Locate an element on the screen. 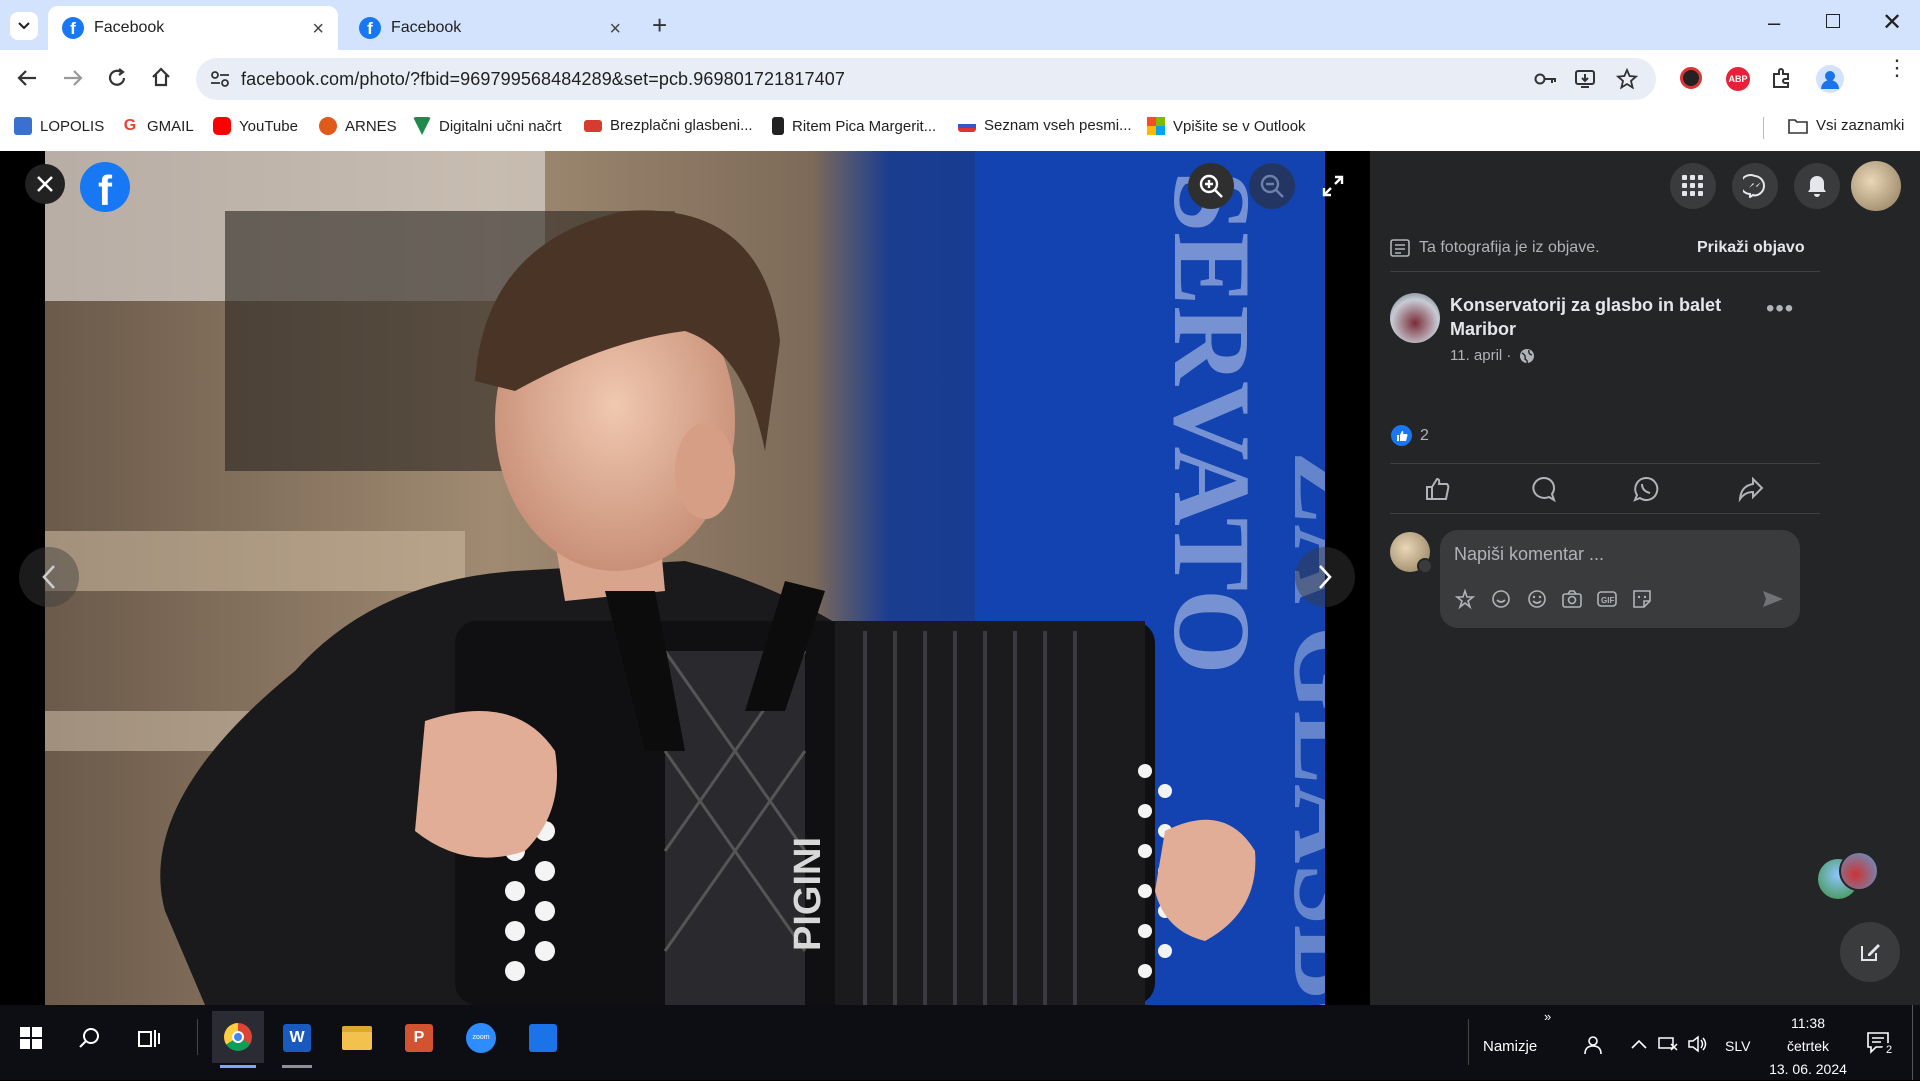 The height and width of the screenshot is (1081, 1920). bookmark-arnes: ARNES is located at coordinates (358, 126).